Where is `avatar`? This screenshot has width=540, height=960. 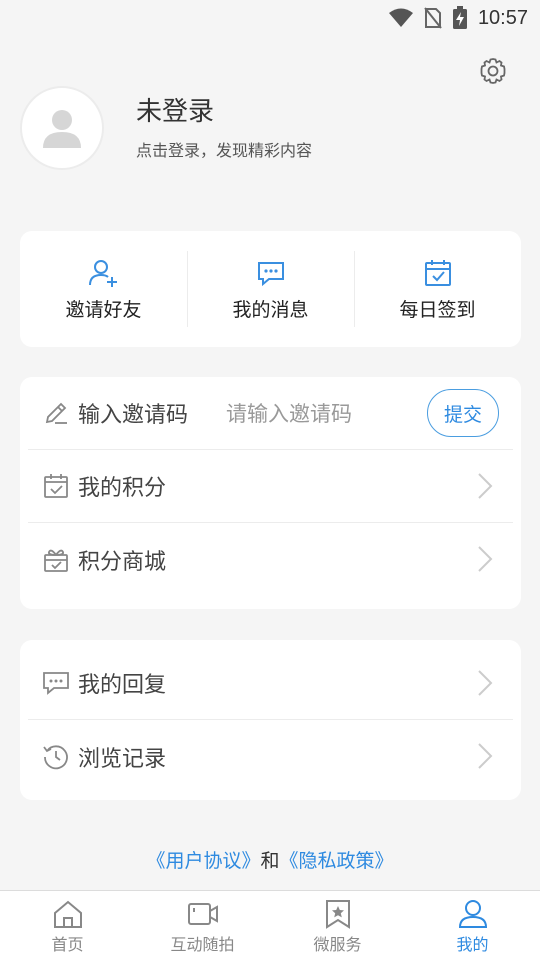
avatar is located at coordinates (62, 128).